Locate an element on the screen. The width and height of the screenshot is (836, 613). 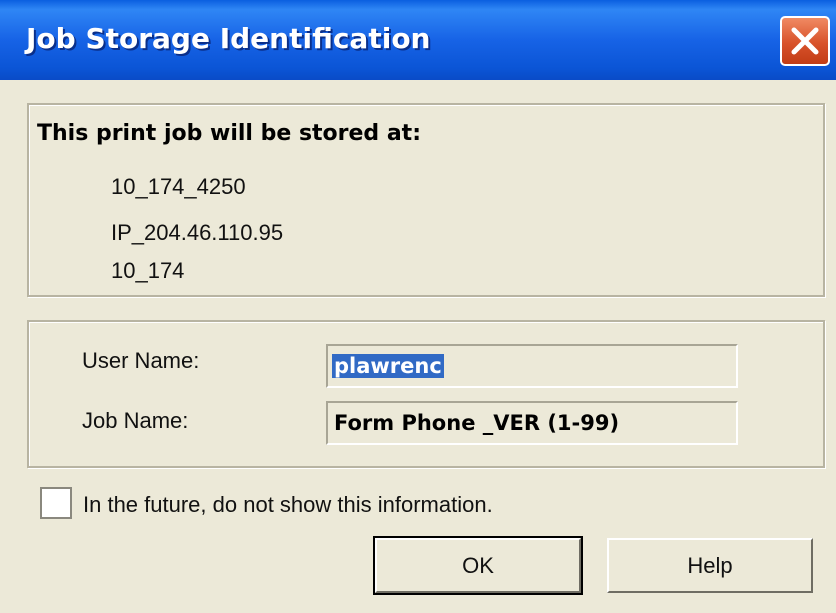
window-title: Job Storage Identification is located at coordinates (228, 38).